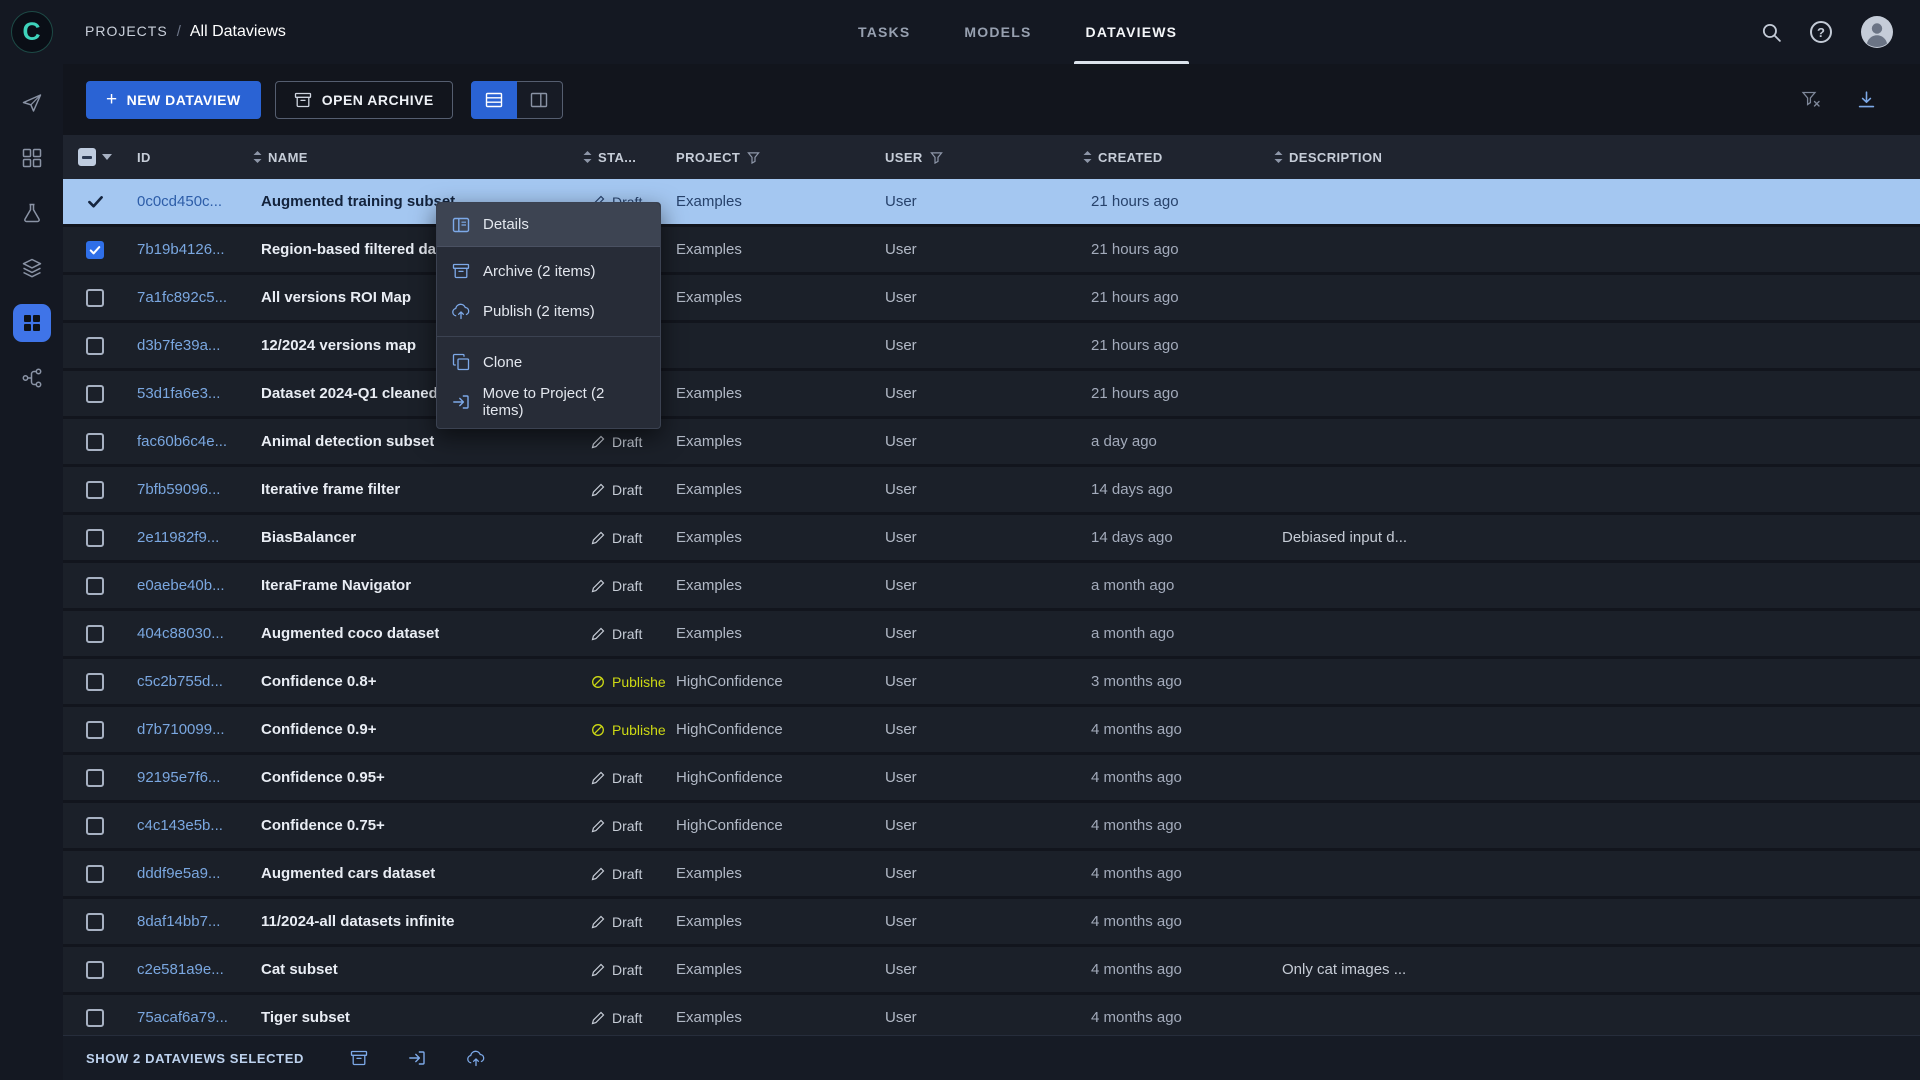  Describe the element at coordinates (1176, 157) in the screenshot. I see `column-header-created: CREATED` at that location.